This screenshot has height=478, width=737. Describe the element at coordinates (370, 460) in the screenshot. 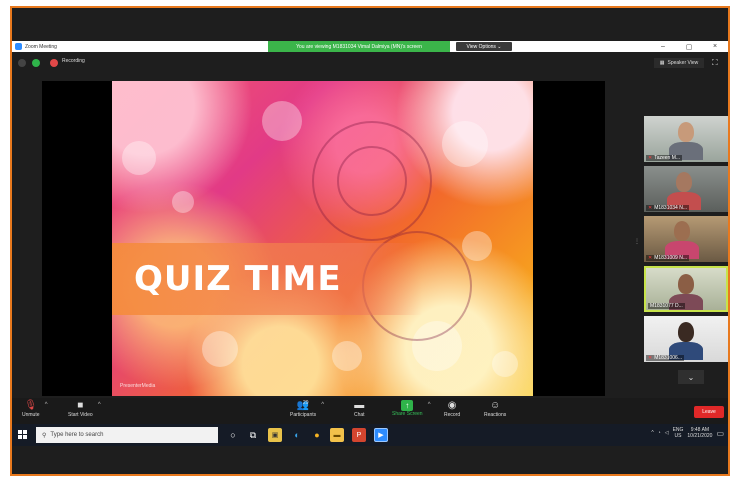

I see `bottom-margin` at that location.